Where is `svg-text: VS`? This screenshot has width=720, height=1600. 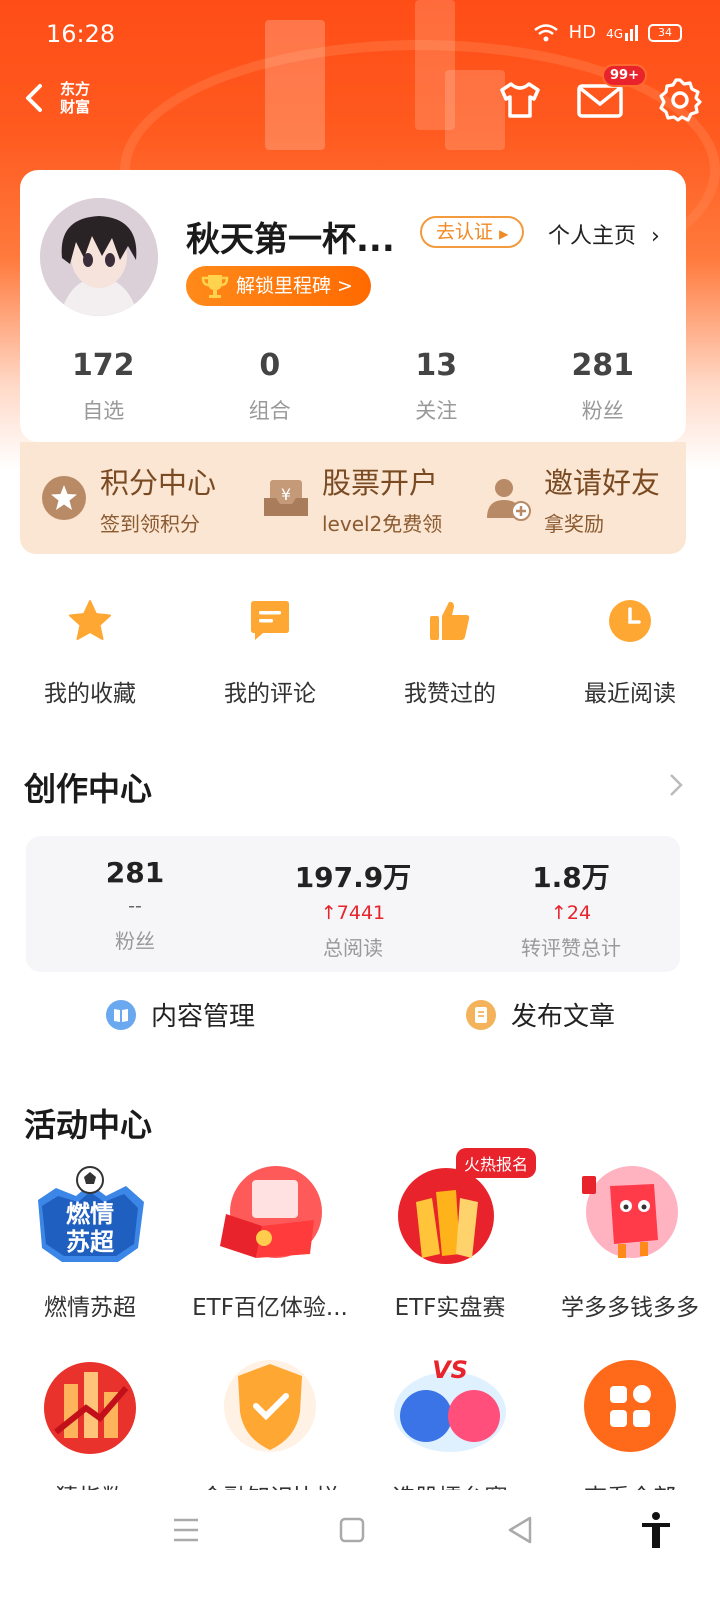
svg-text: VS is located at coordinates (450, 1370).